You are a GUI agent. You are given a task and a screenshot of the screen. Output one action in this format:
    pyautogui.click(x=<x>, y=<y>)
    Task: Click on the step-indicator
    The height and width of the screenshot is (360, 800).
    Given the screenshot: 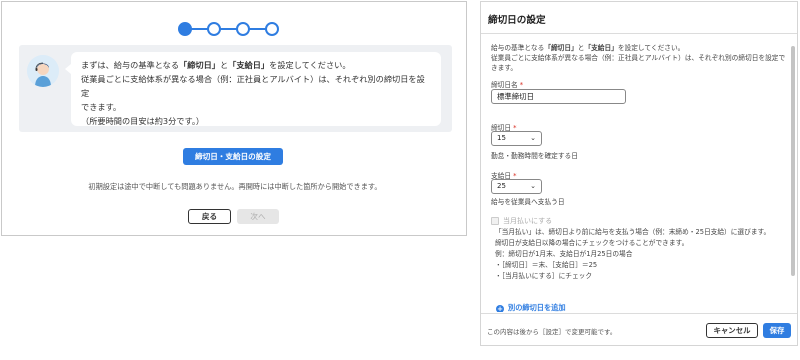 What is the action you would take?
    pyautogui.click(x=233, y=29)
    